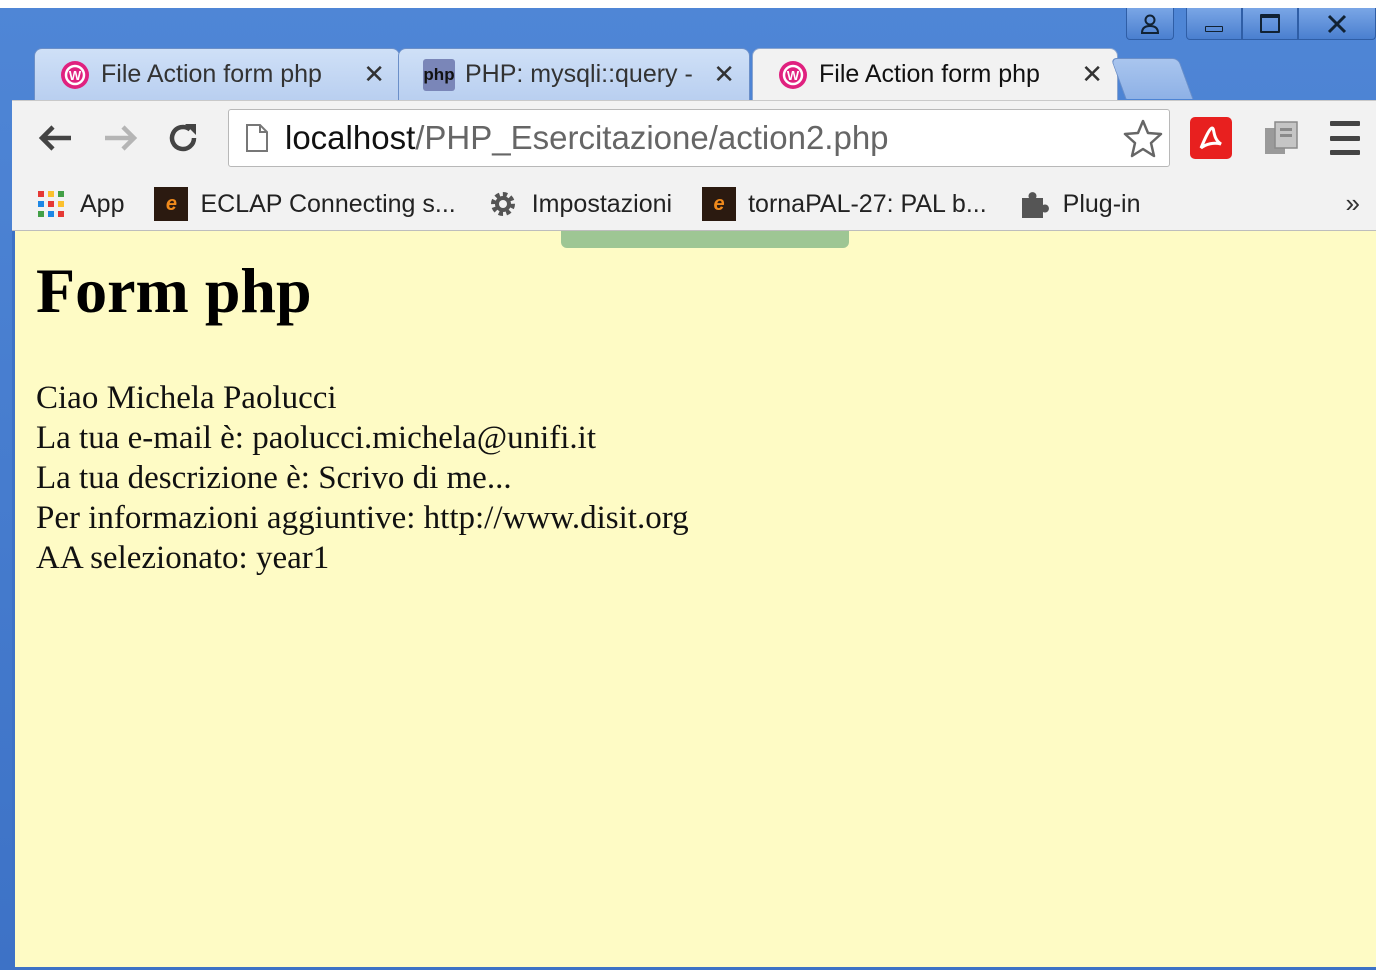 This screenshot has width=1376, height=970. I want to click on url-path: /PHP_Esercitazione/action2.php, so click(652, 137).